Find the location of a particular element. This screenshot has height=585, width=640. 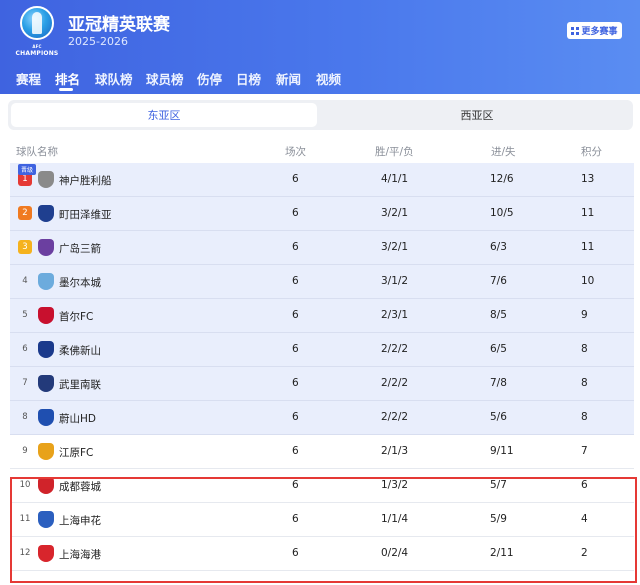

table-row: 7 武里南联 6 2/2/2 7/8 8 is located at coordinates (322, 384).